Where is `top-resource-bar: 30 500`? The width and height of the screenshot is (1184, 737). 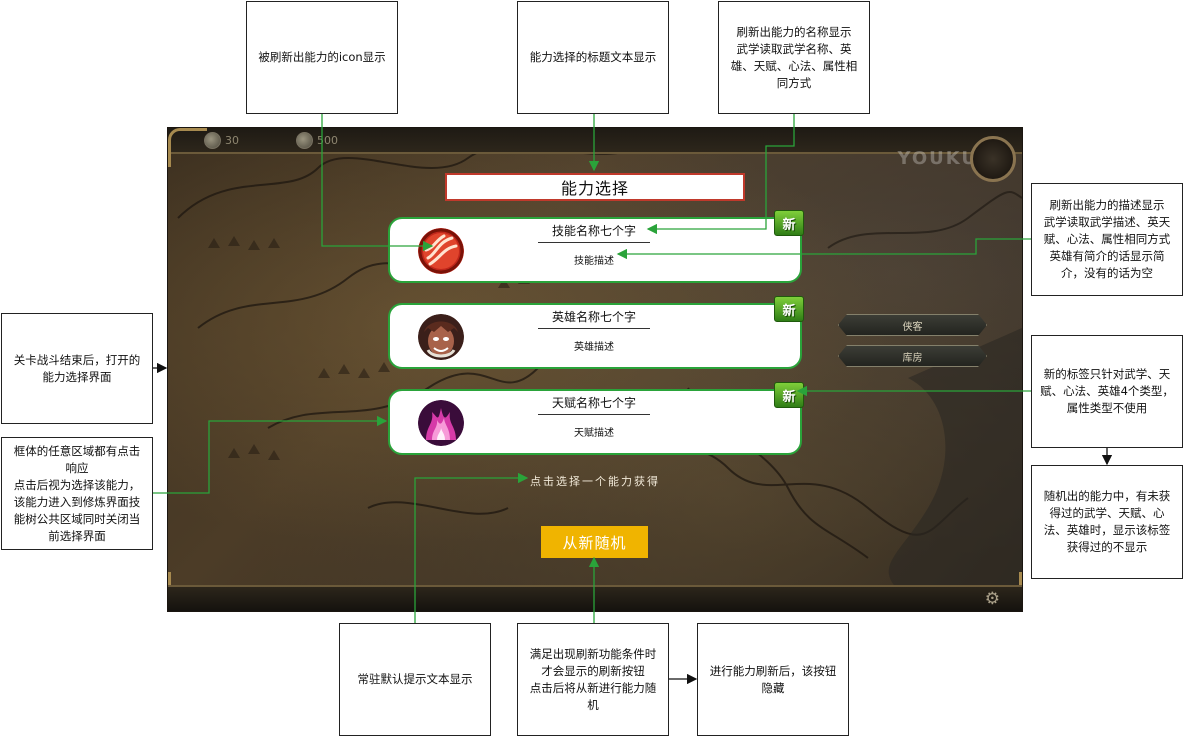 top-resource-bar: 30 500 is located at coordinates (595, 141).